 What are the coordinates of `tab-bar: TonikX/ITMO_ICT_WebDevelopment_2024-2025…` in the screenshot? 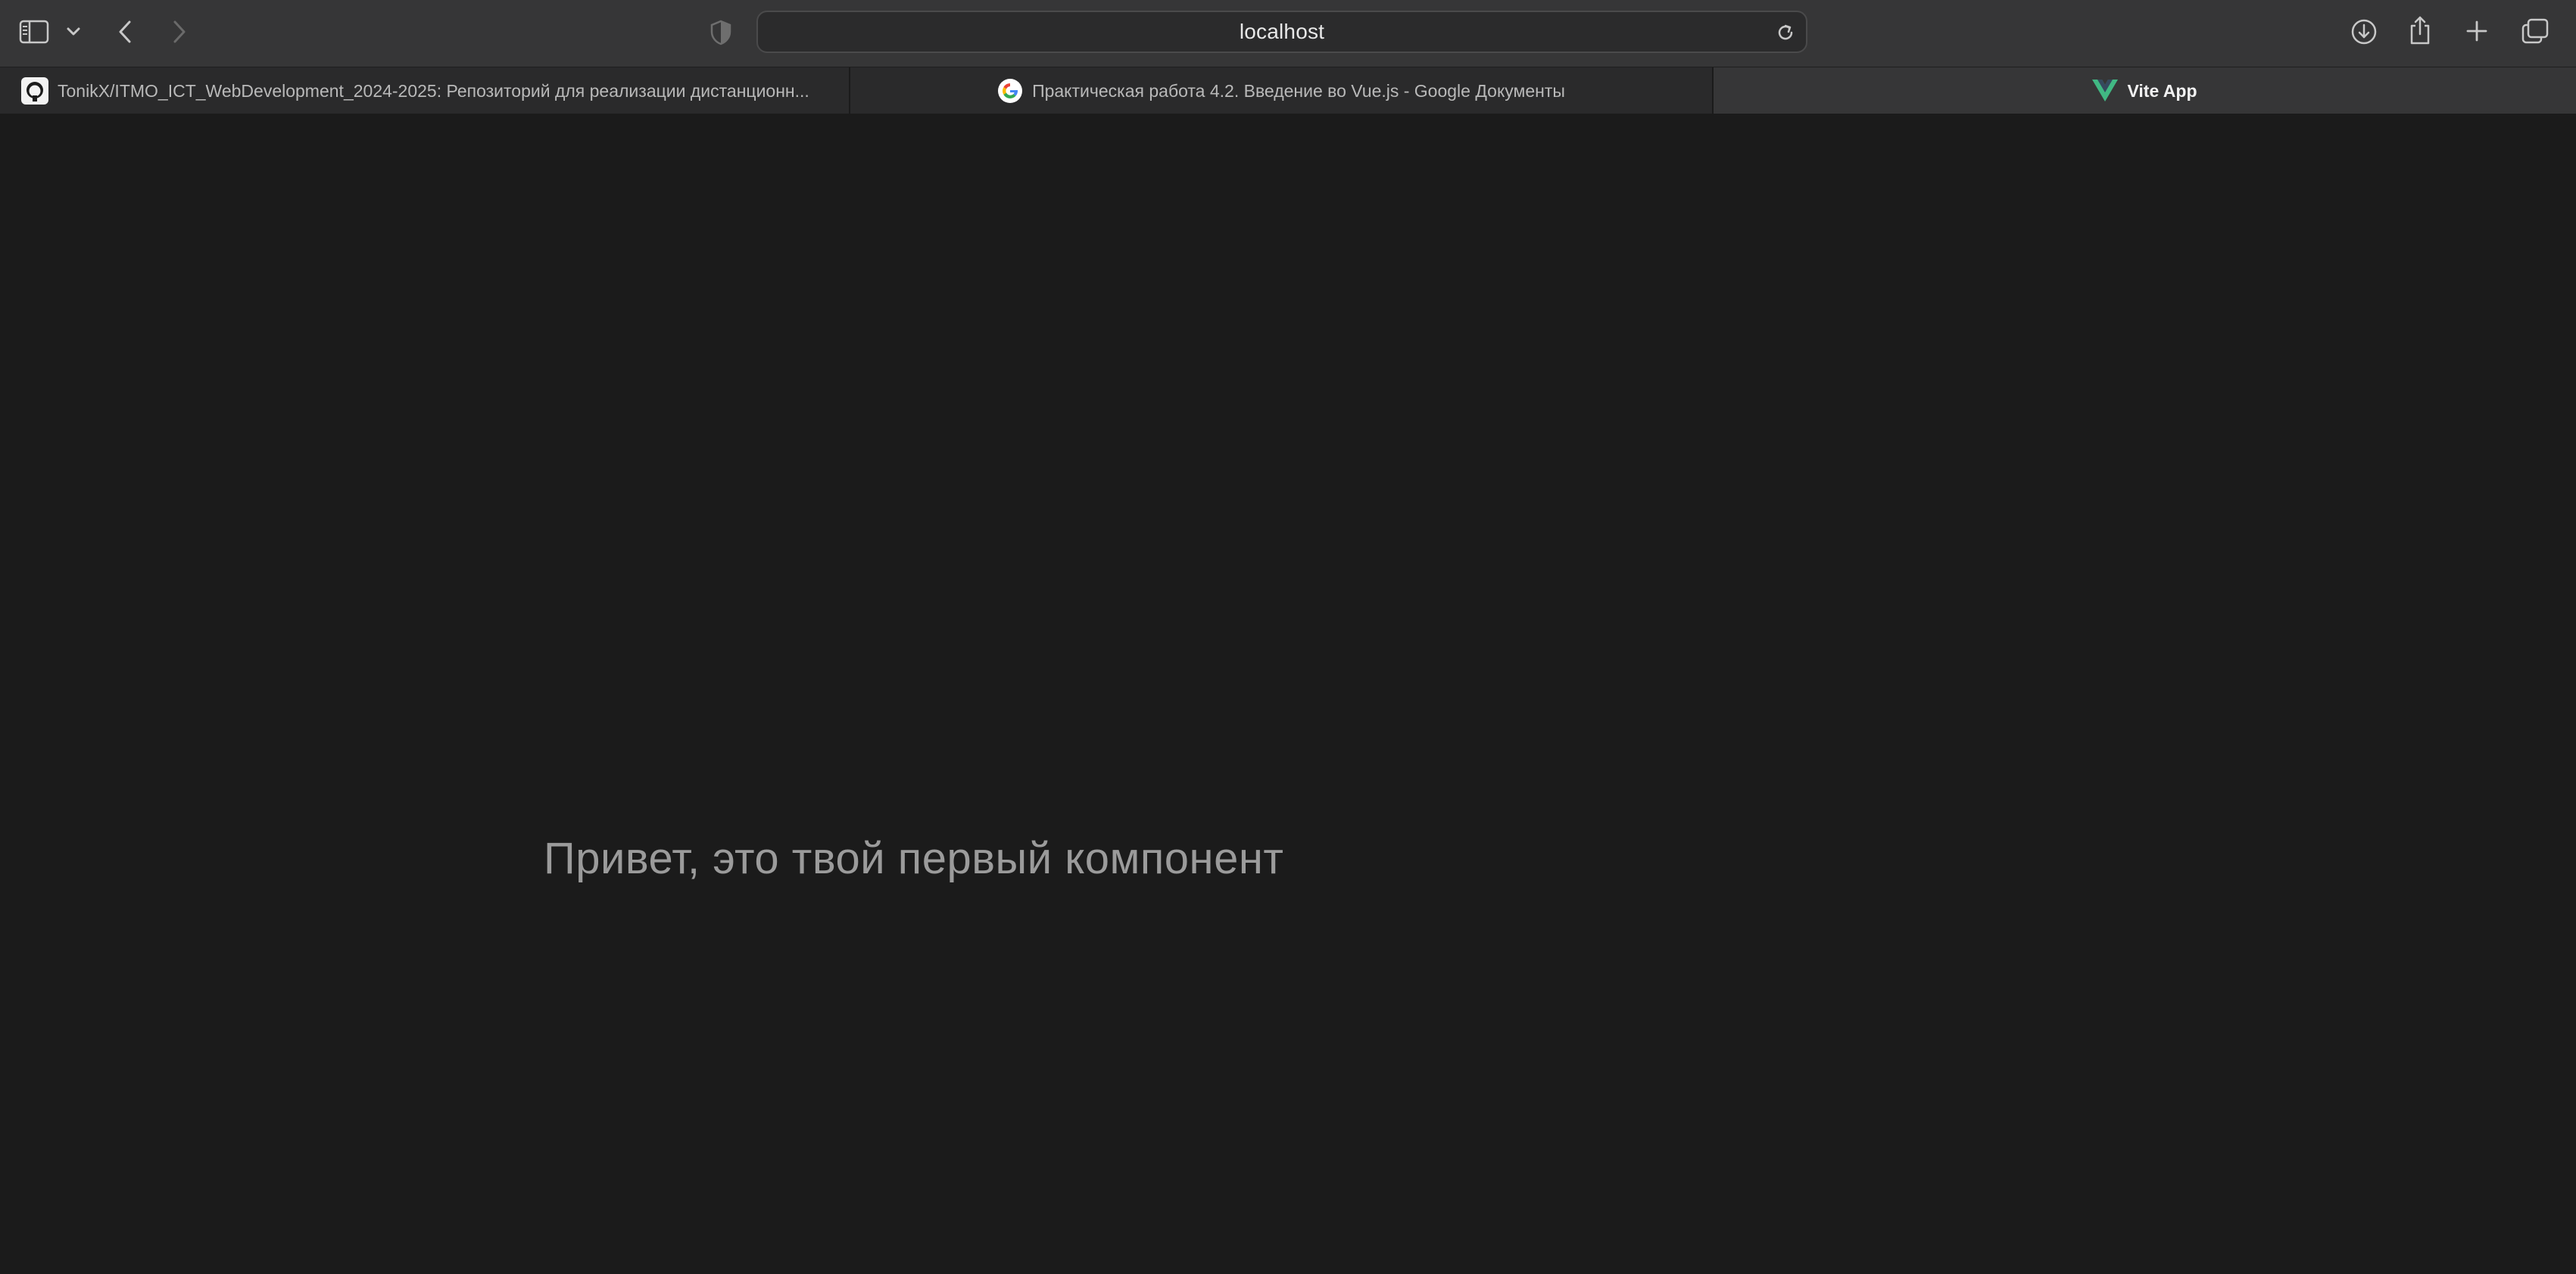 It's located at (1288, 91).